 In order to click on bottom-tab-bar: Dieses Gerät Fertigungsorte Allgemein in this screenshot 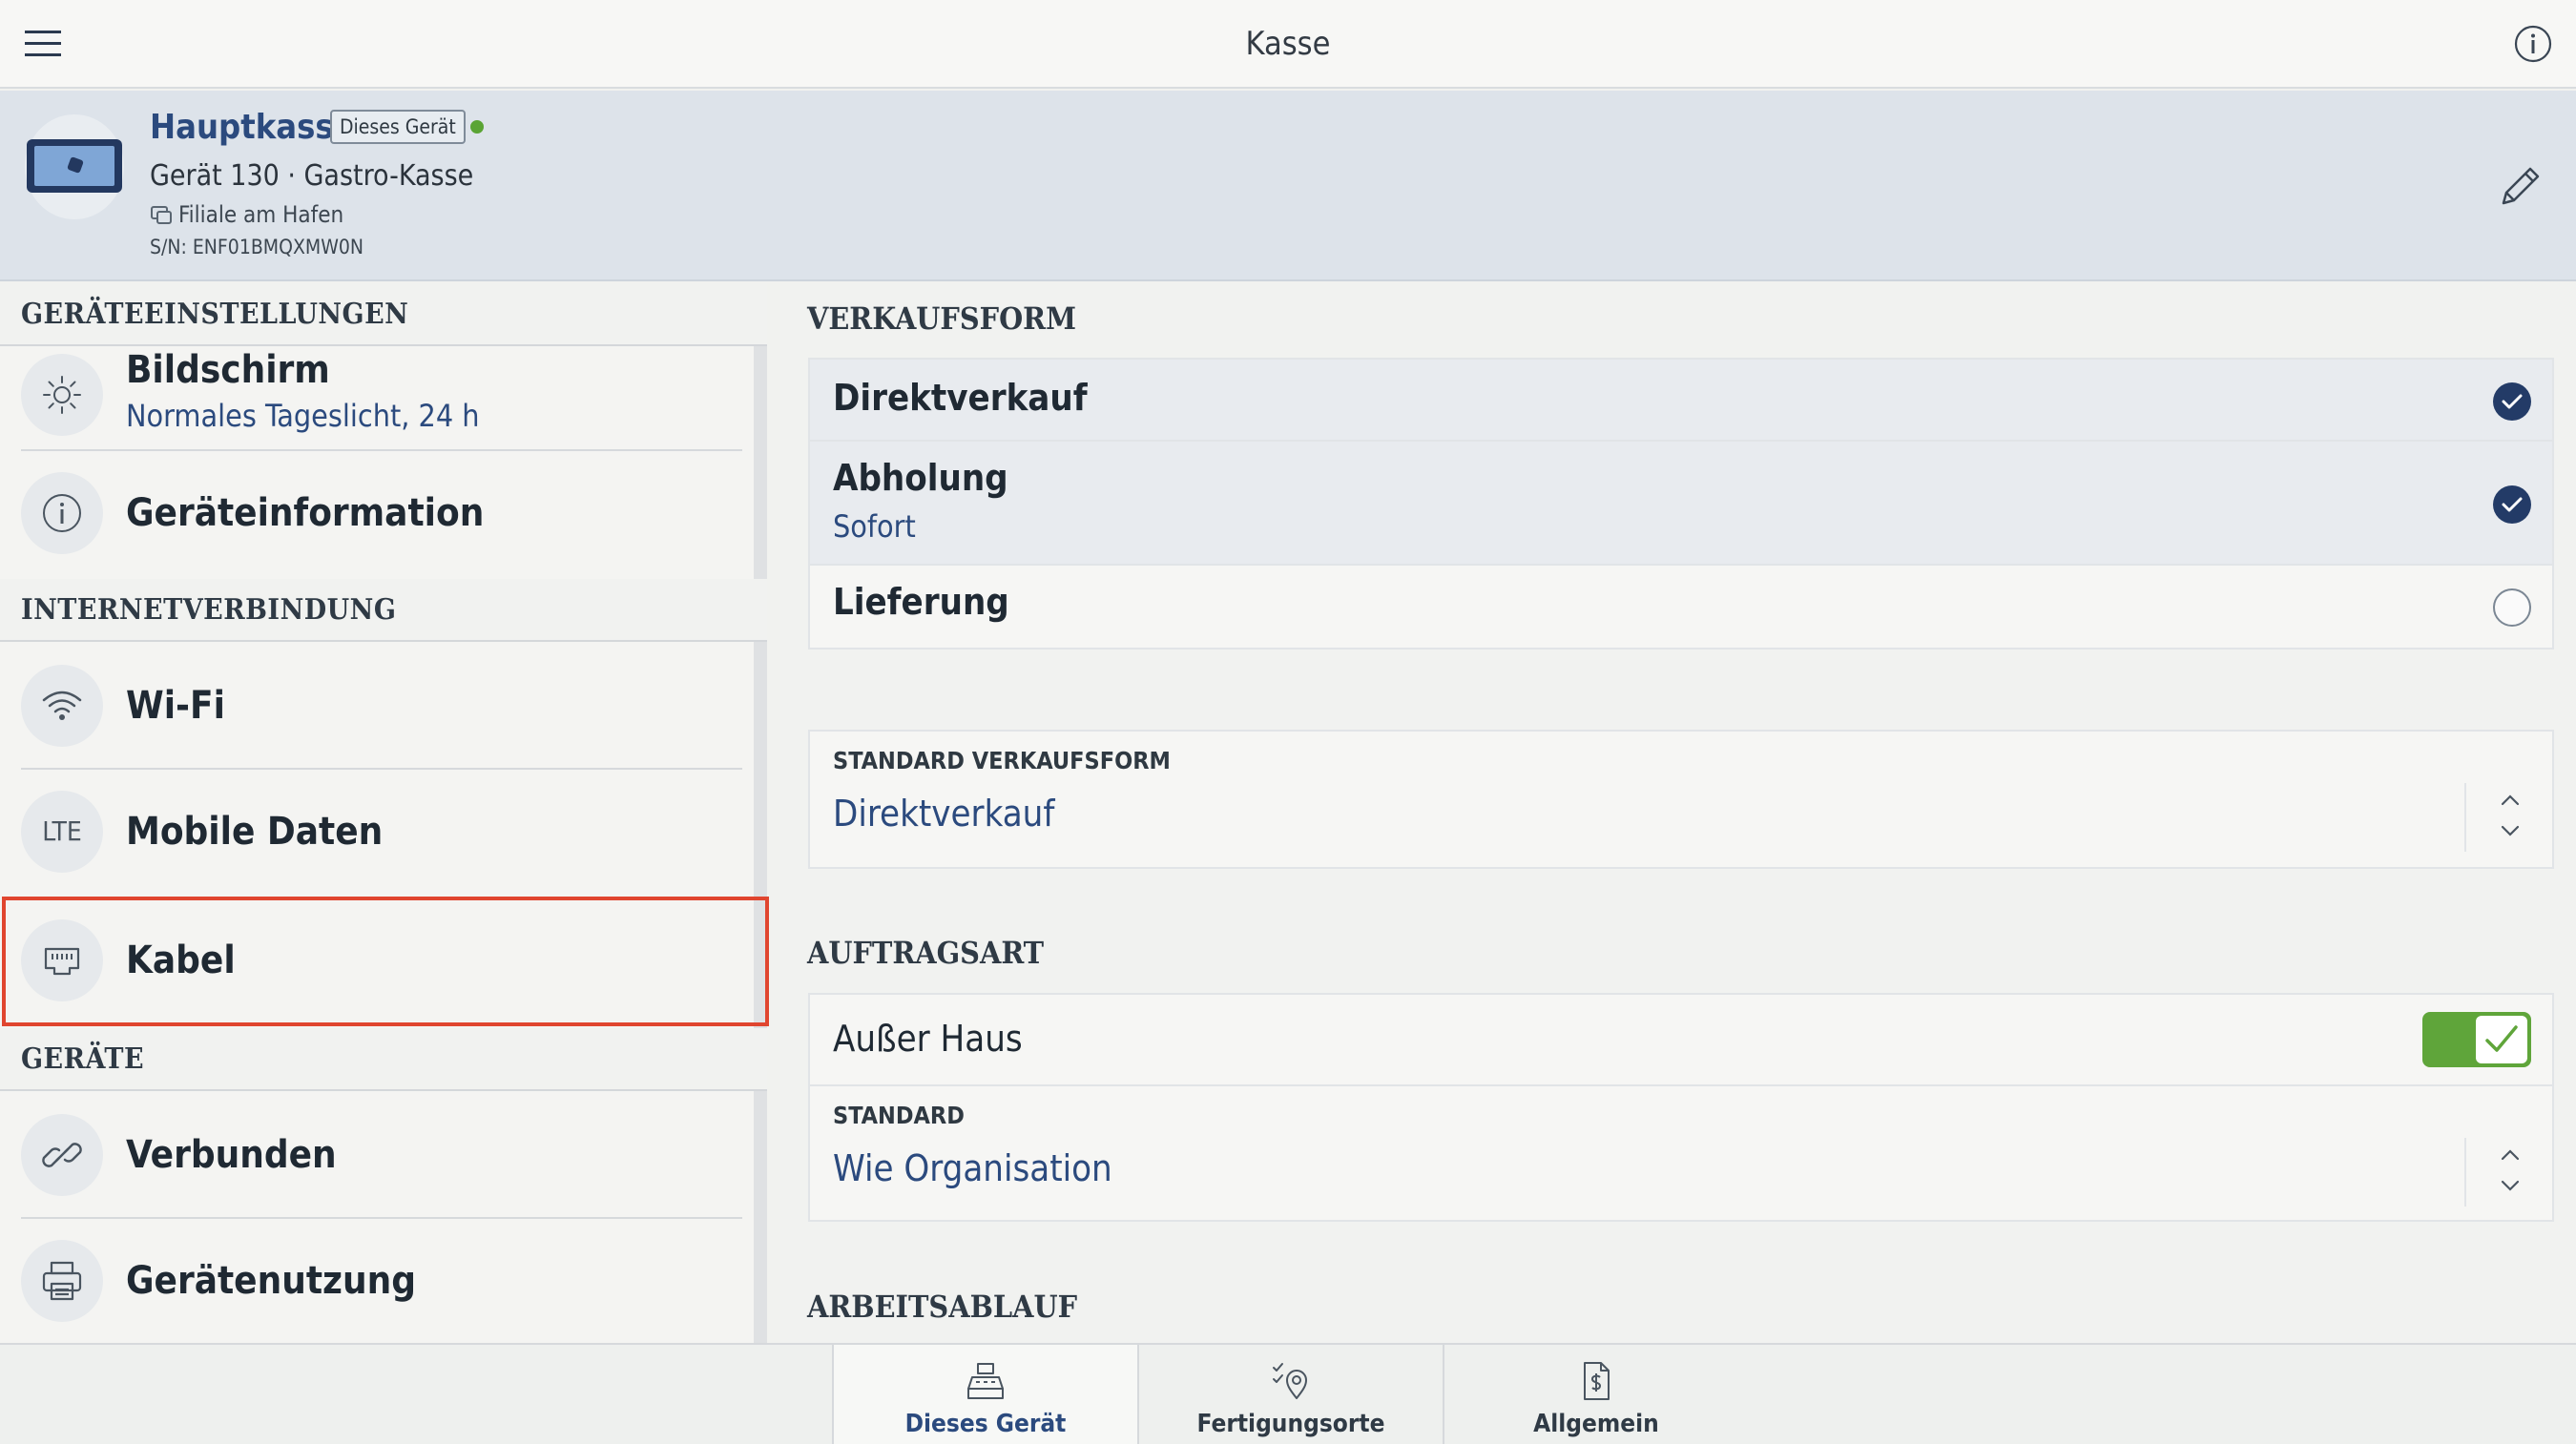, I will do `click(1288, 1394)`.